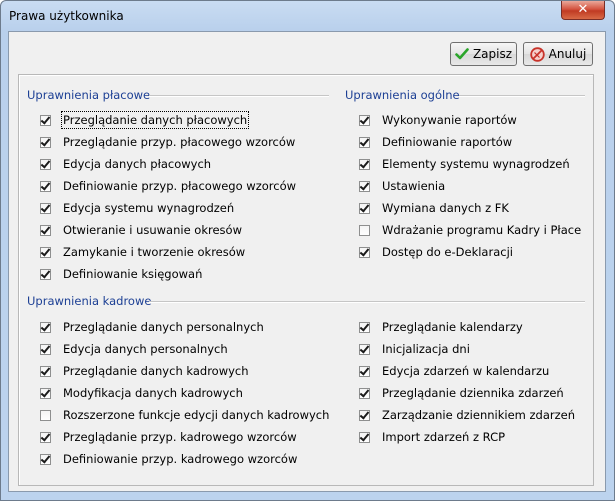  Describe the element at coordinates (414, 186) in the screenshot. I see `permission-label: Ustawienia` at that location.